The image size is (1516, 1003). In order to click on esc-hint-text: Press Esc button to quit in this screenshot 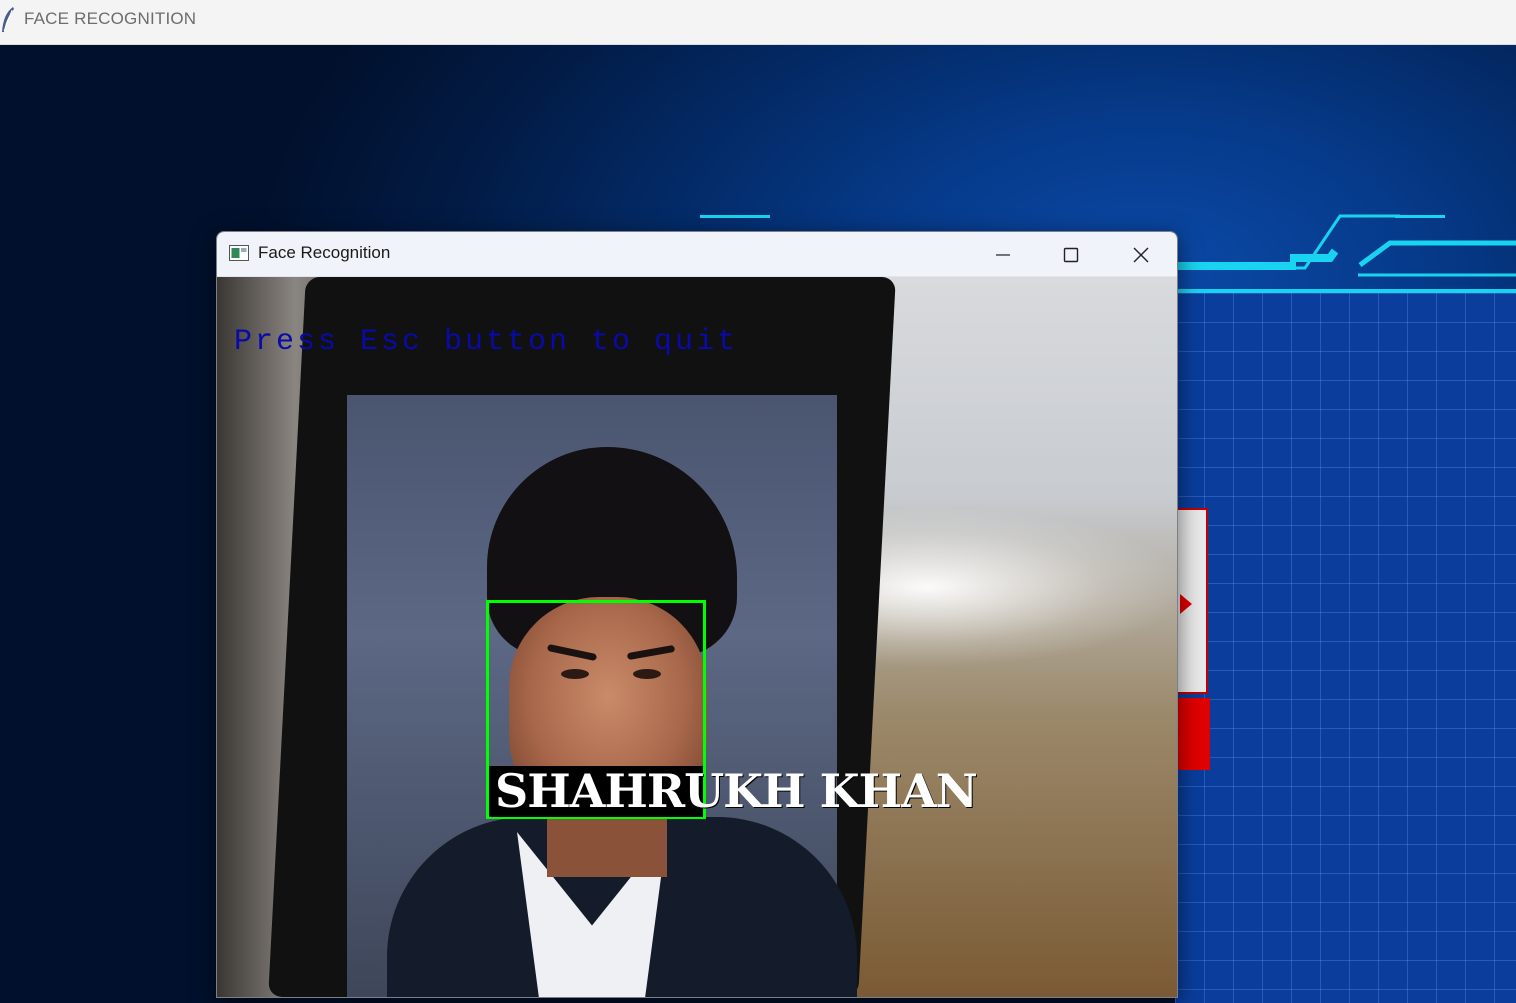, I will do `click(486, 342)`.